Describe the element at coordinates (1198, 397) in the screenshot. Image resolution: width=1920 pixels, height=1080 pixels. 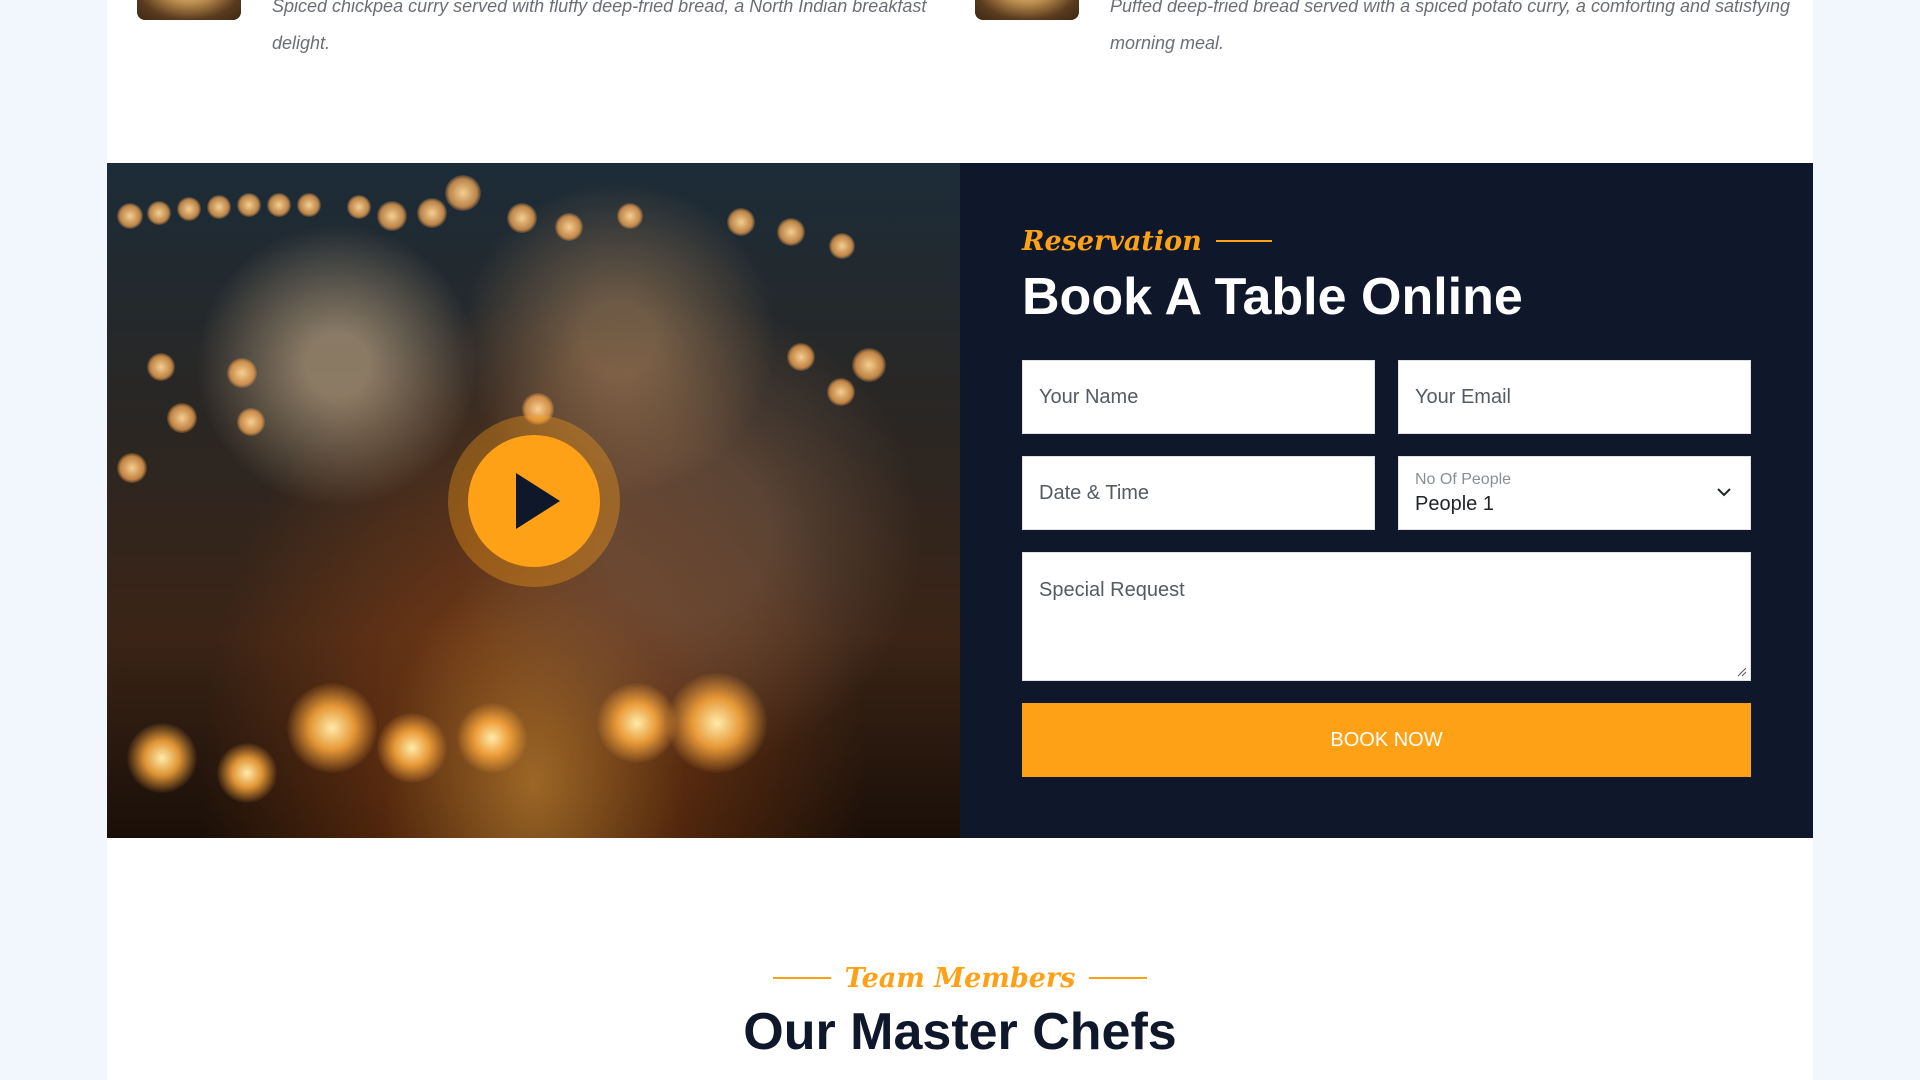
I see `name-field: Your Name` at that location.